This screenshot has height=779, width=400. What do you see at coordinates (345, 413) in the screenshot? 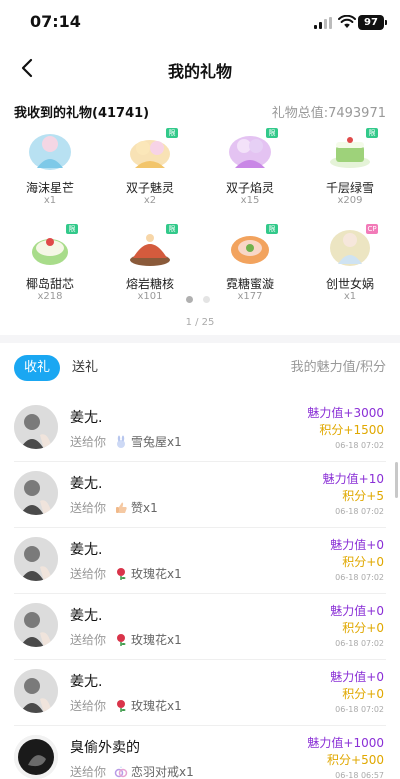
I see `charm-value: 魅力值+3000` at bounding box center [345, 413].